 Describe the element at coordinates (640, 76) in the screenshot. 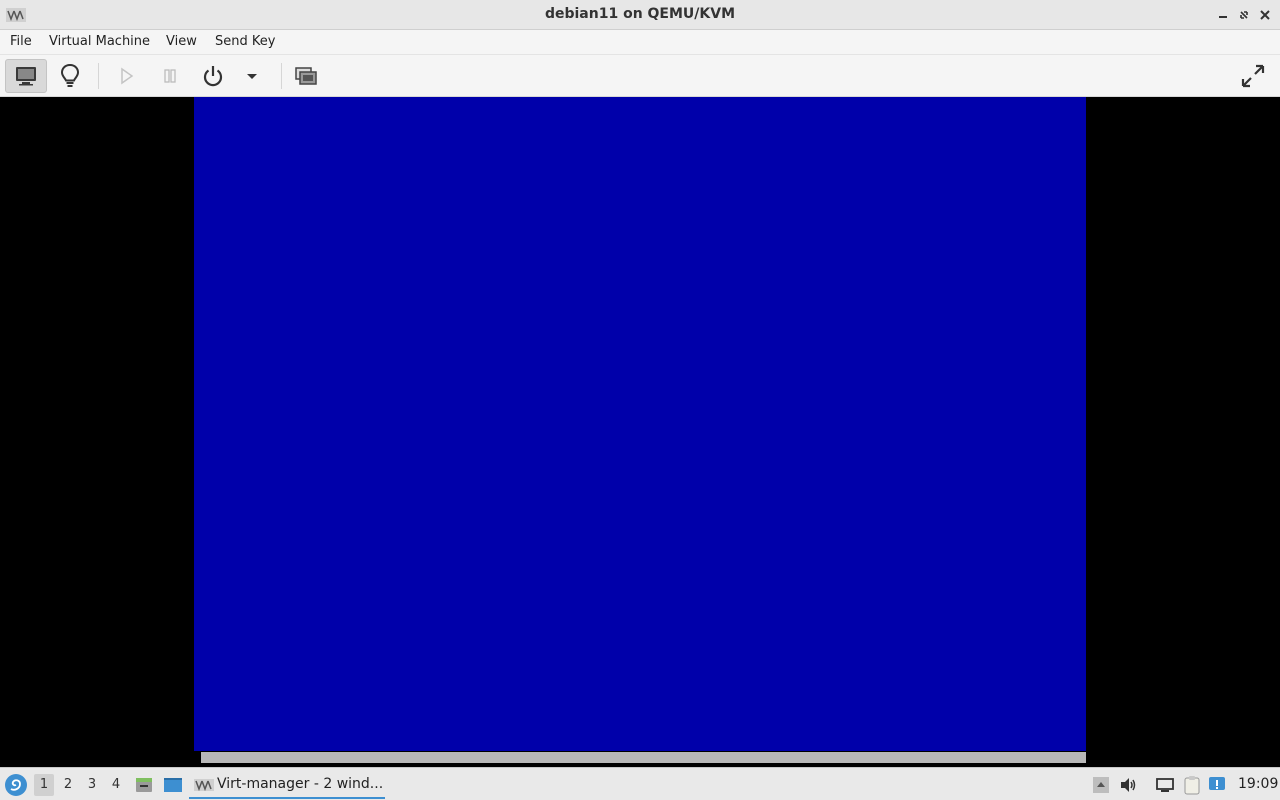

I see `toolbar` at that location.